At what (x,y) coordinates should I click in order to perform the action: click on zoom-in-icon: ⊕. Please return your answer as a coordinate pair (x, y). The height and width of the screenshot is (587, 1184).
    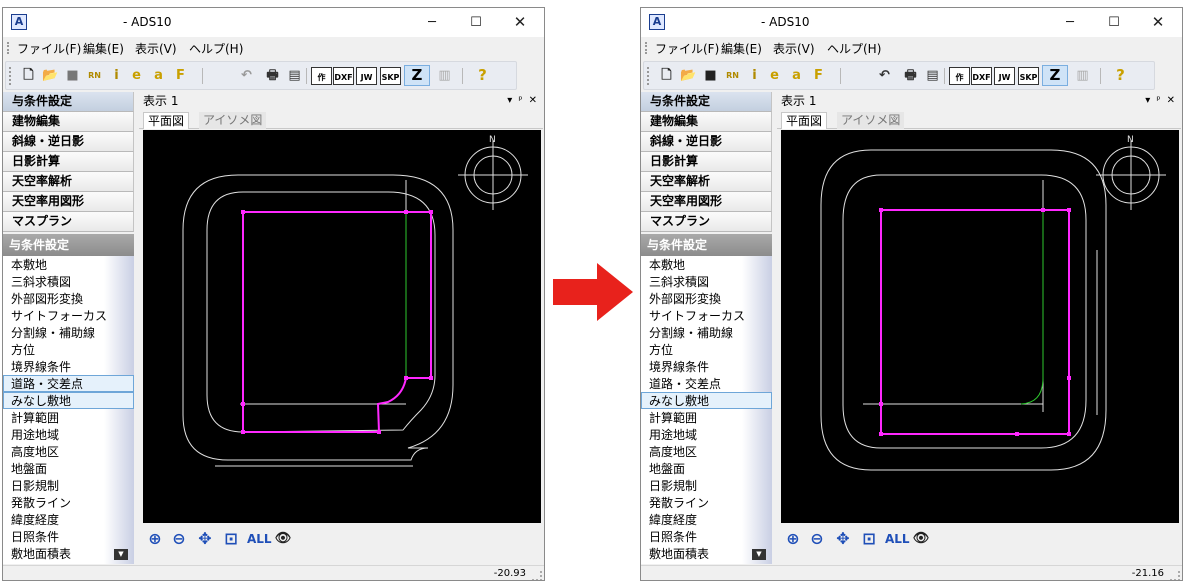
    Looking at the image, I should click on (793, 539).